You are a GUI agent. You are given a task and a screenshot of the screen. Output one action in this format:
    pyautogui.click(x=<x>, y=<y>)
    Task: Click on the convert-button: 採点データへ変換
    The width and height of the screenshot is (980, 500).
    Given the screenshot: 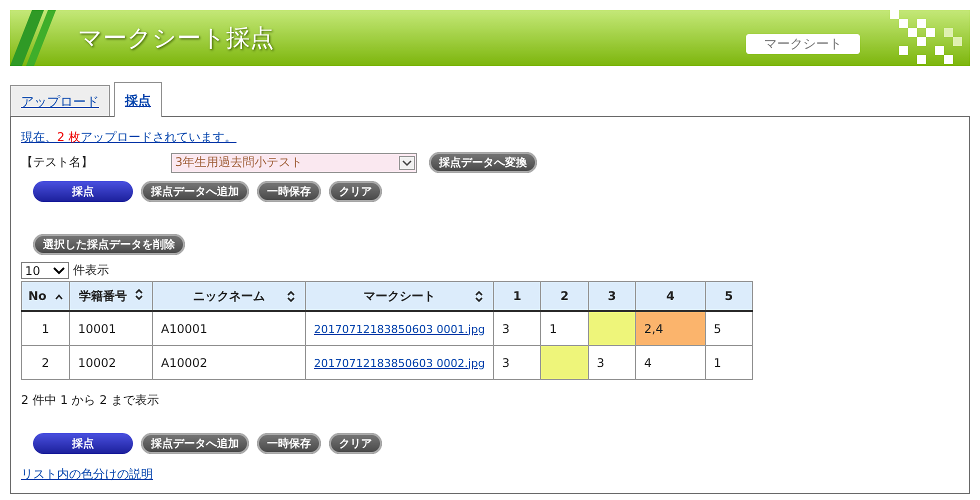 What is the action you would take?
    pyautogui.click(x=483, y=162)
    